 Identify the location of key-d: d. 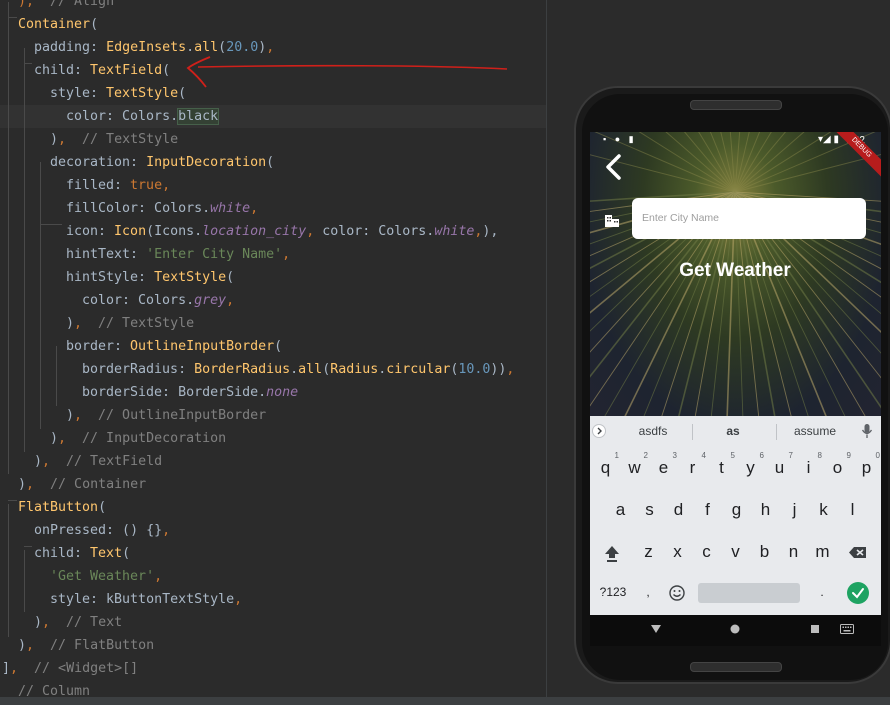
(678, 510).